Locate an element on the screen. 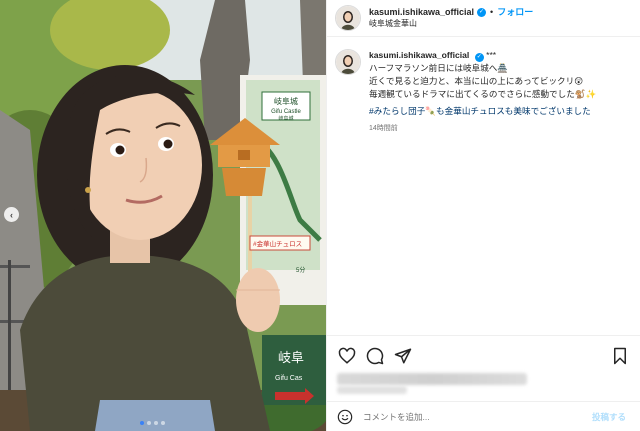  bookmark-icon is located at coordinates (620, 355).